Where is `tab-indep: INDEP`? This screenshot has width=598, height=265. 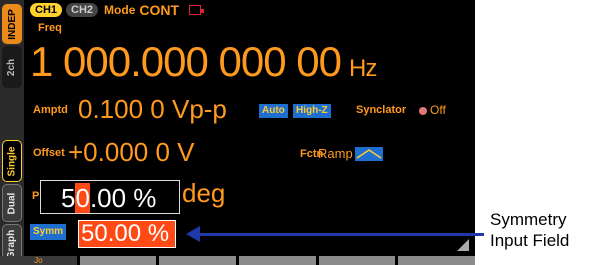 tab-indep: INDEP is located at coordinates (12, 24).